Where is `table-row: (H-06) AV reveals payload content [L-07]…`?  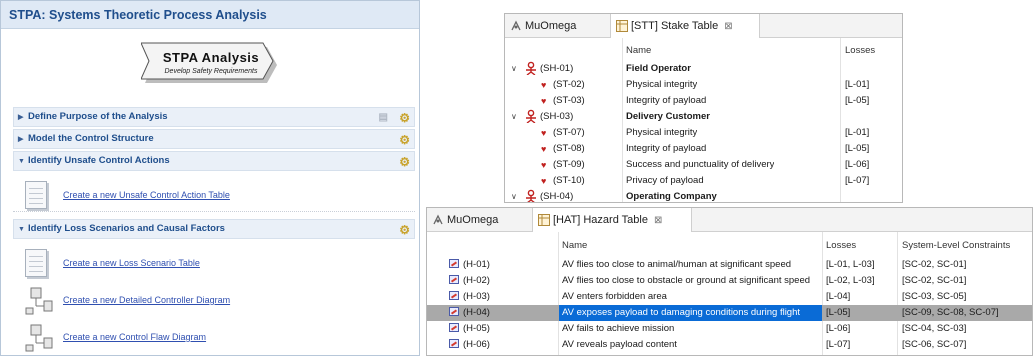 table-row: (H-06) AV reveals payload content [L-07]… is located at coordinates (729, 345).